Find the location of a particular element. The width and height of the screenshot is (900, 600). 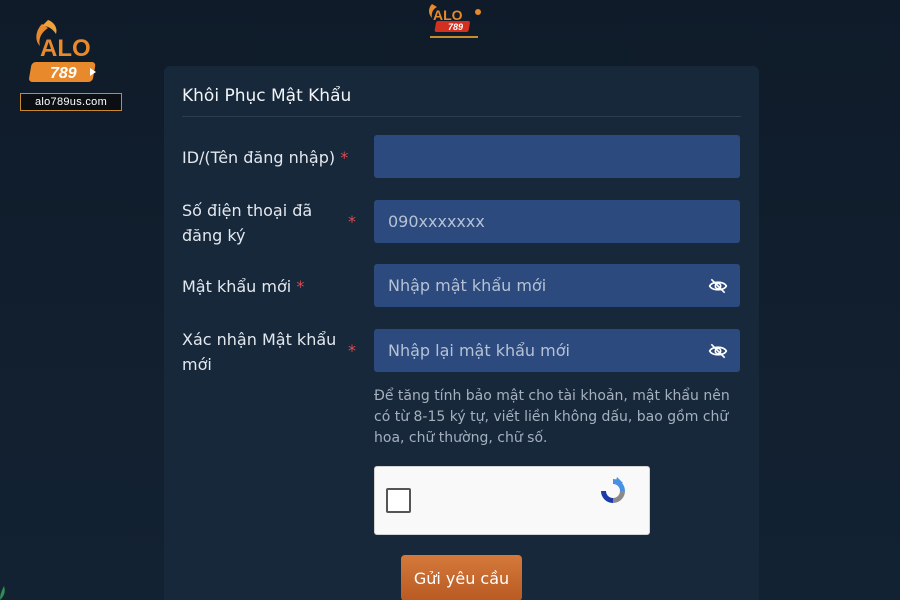

confirm-password-label: Xác nhận Mật khẩu mới is located at coordinates (259, 352).